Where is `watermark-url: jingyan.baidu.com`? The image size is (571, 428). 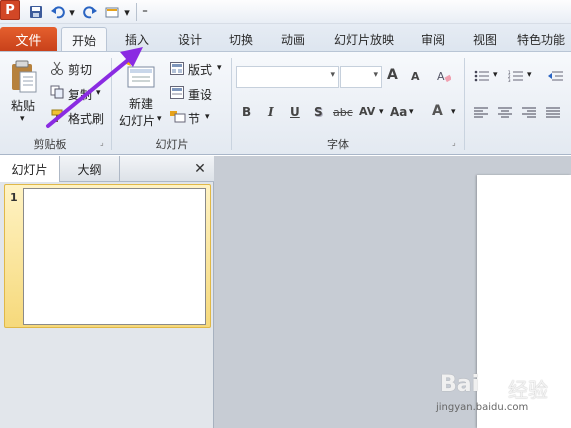
watermark-url: jingyan.baidu.com is located at coordinates (482, 407).